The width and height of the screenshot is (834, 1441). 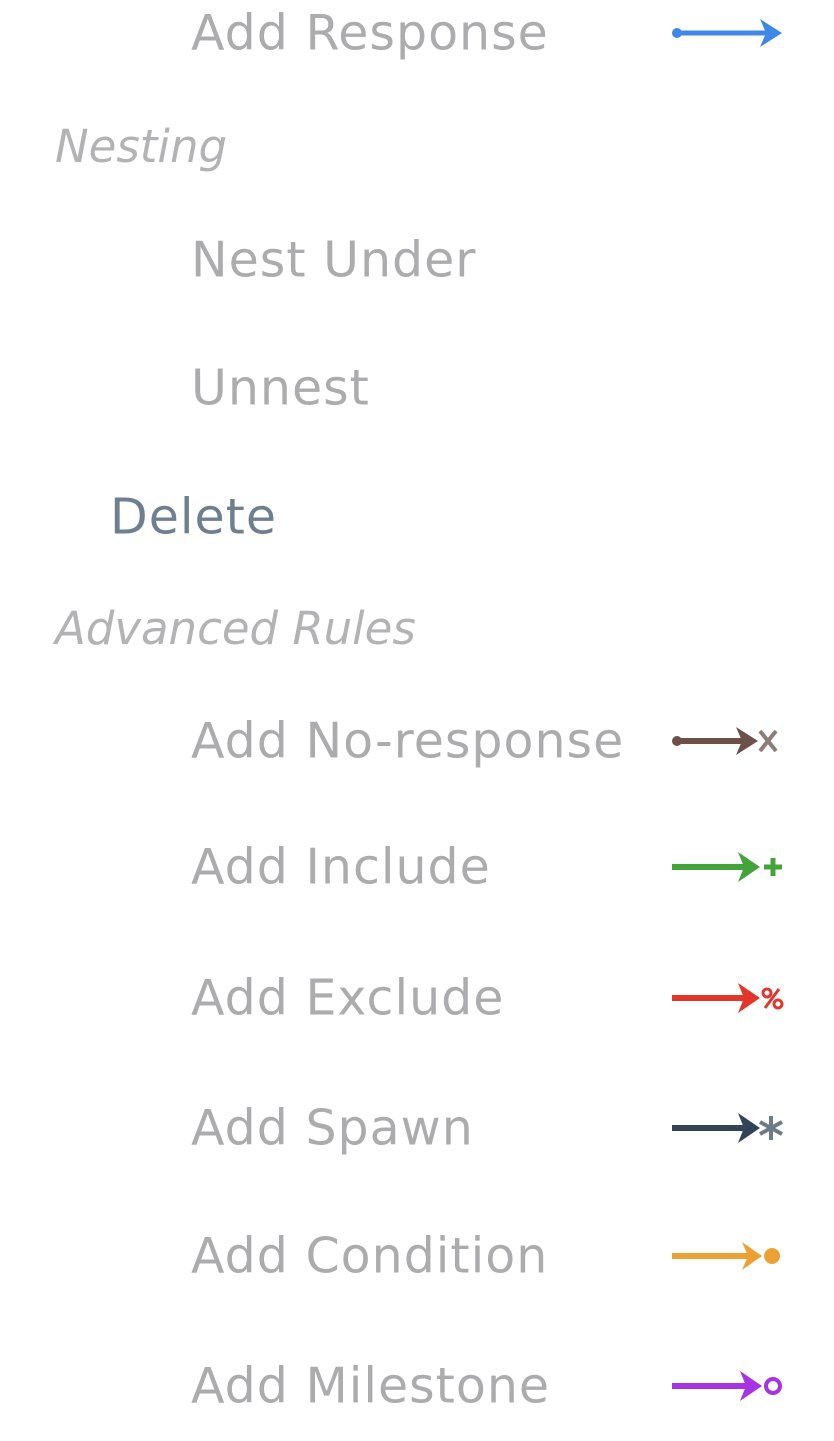 I want to click on response-arrow-icon, so click(x=727, y=33).